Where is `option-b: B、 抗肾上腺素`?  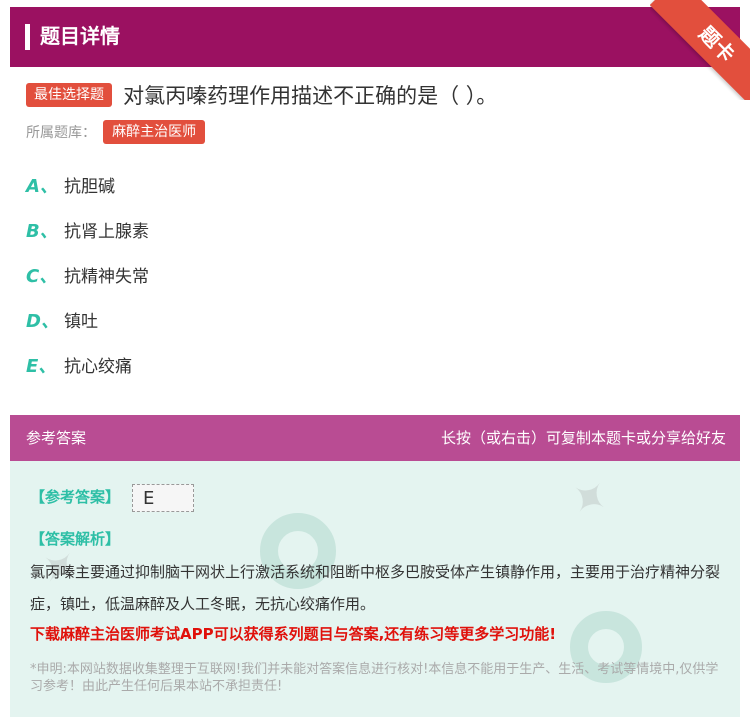 option-b: B、 抗肾上腺素 is located at coordinates (87, 232).